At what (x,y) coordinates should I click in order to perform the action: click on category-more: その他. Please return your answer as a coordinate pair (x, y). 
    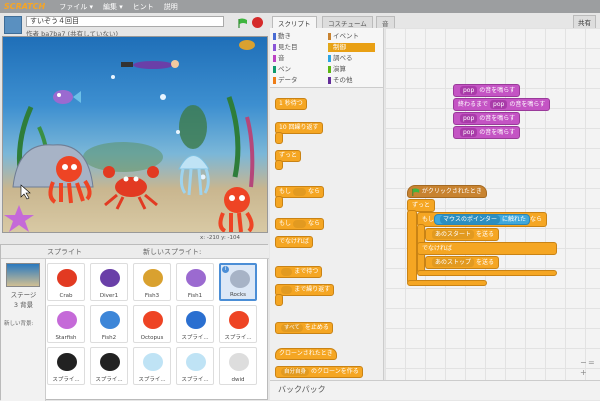
    Looking at the image, I should click on (340, 80).